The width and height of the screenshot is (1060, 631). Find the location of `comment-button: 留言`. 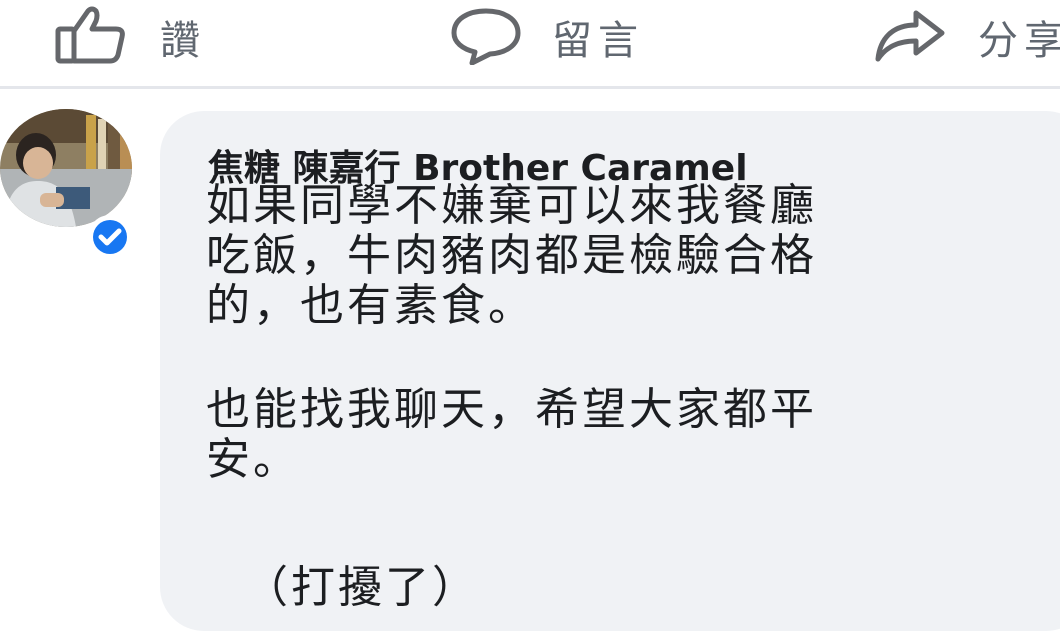

comment-button: 留言 is located at coordinates (547, 37).